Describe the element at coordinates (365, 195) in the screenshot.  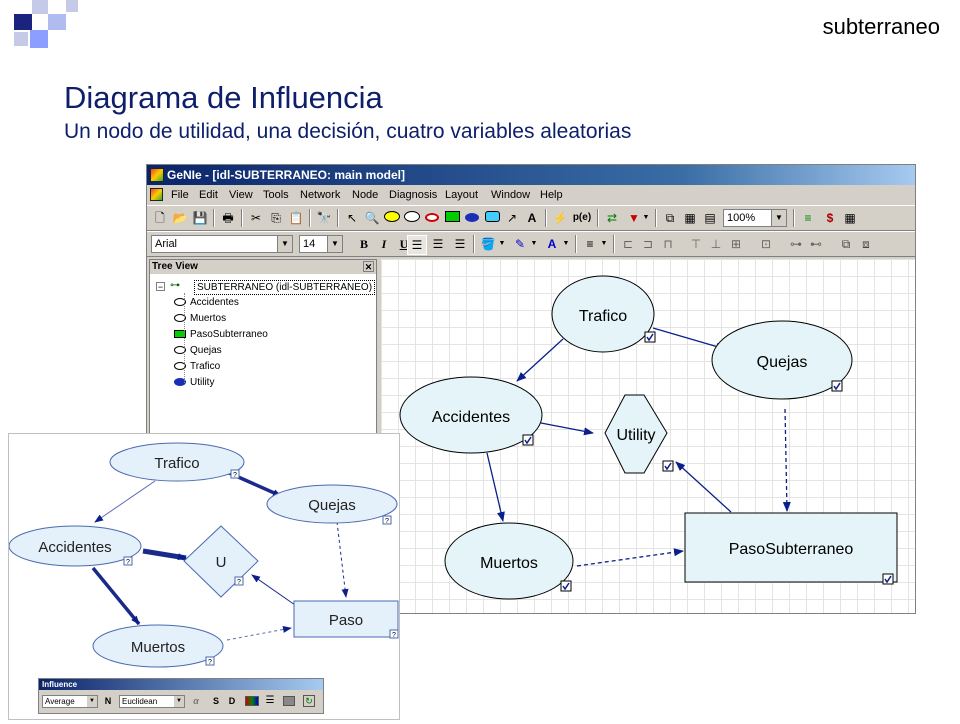
I see `menu-node: Node` at that location.